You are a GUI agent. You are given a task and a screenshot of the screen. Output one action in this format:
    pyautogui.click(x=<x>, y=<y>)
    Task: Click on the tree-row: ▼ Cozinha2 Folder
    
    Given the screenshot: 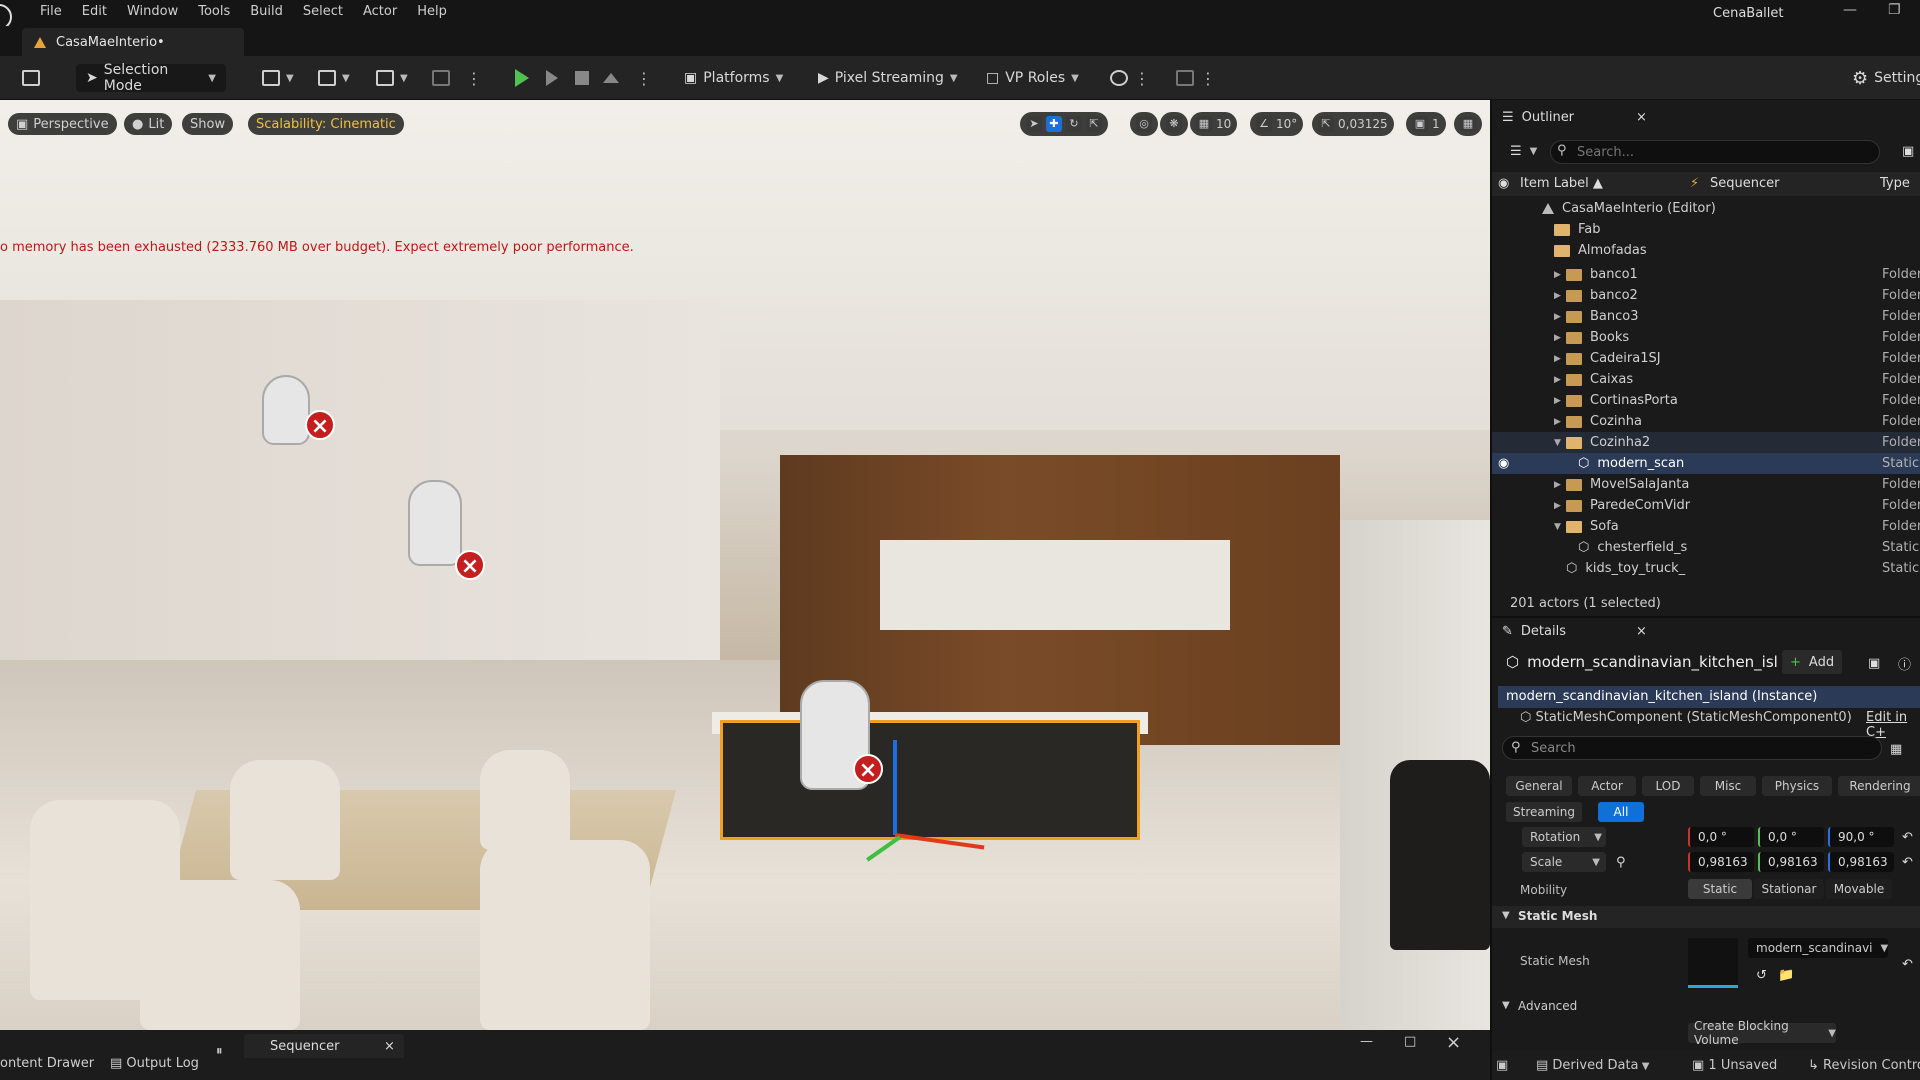 What is the action you would take?
    pyautogui.click(x=1706, y=442)
    